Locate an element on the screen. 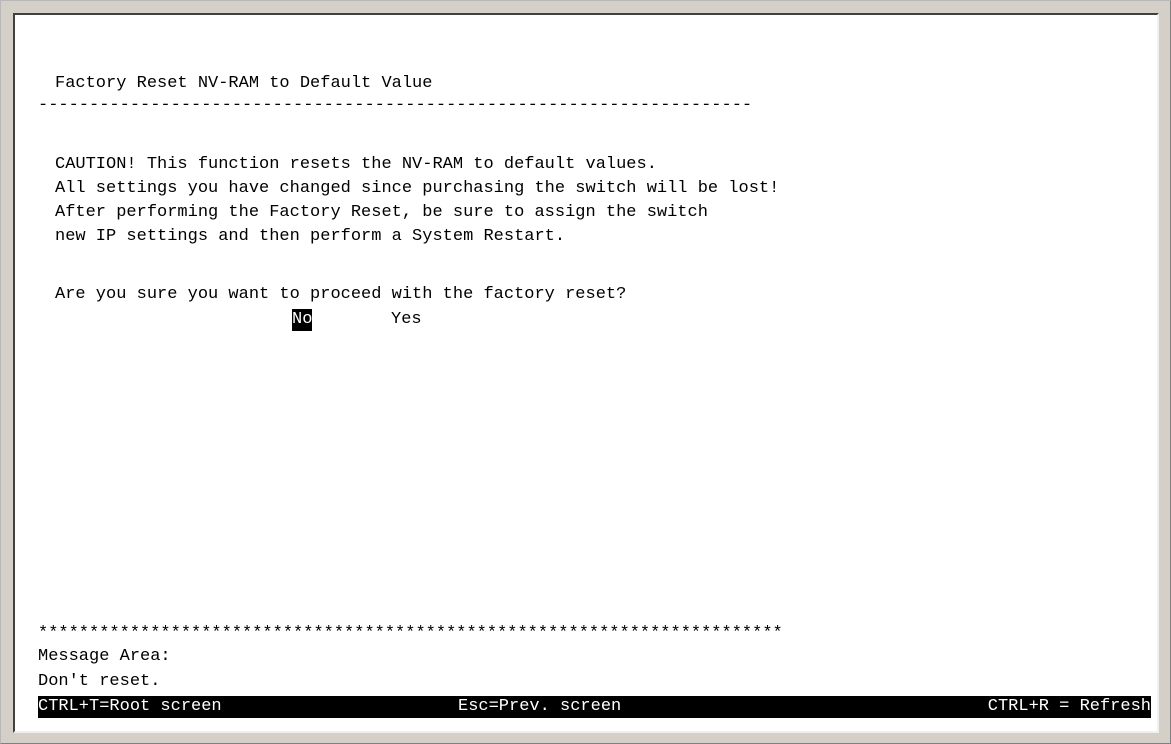  prev-screen-hint: Esc=Prev. screen is located at coordinates (539, 707).